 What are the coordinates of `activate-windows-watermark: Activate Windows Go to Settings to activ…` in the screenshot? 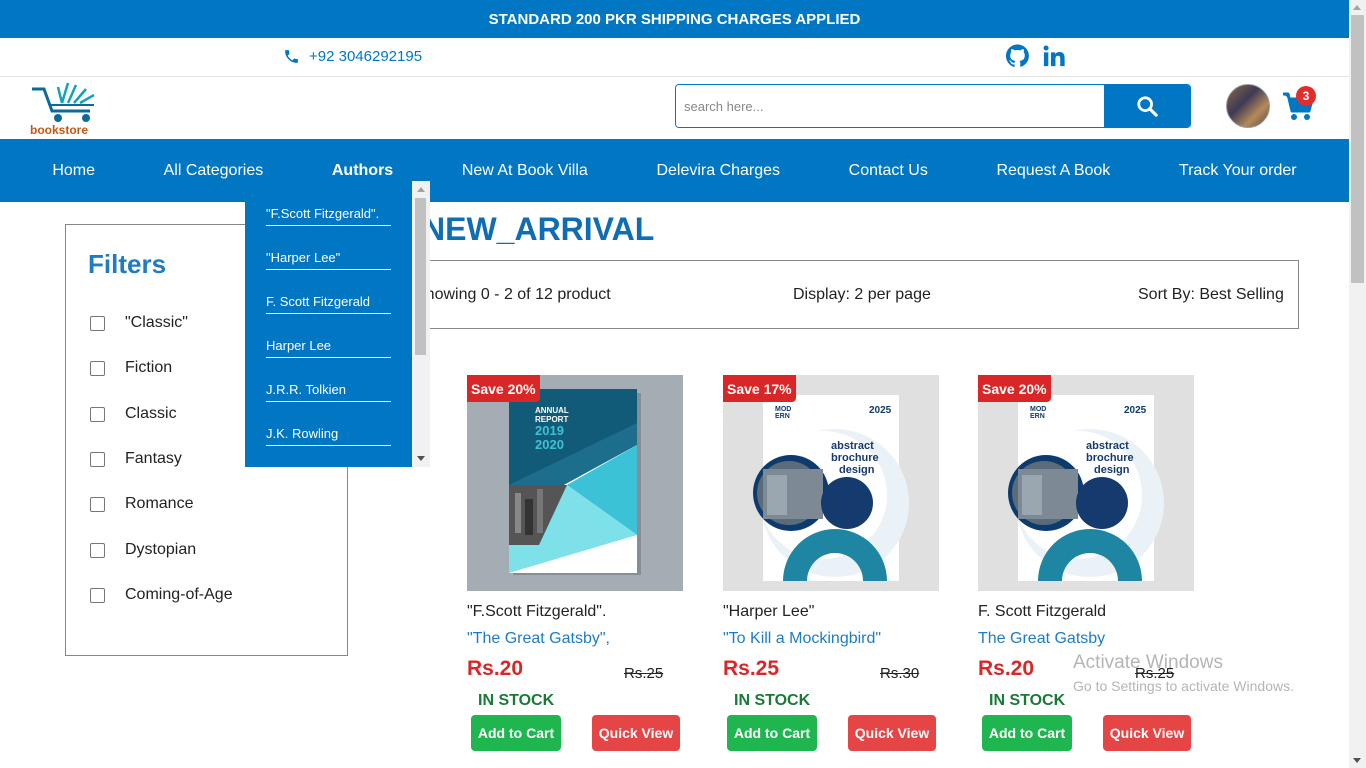 It's located at (1183, 673).